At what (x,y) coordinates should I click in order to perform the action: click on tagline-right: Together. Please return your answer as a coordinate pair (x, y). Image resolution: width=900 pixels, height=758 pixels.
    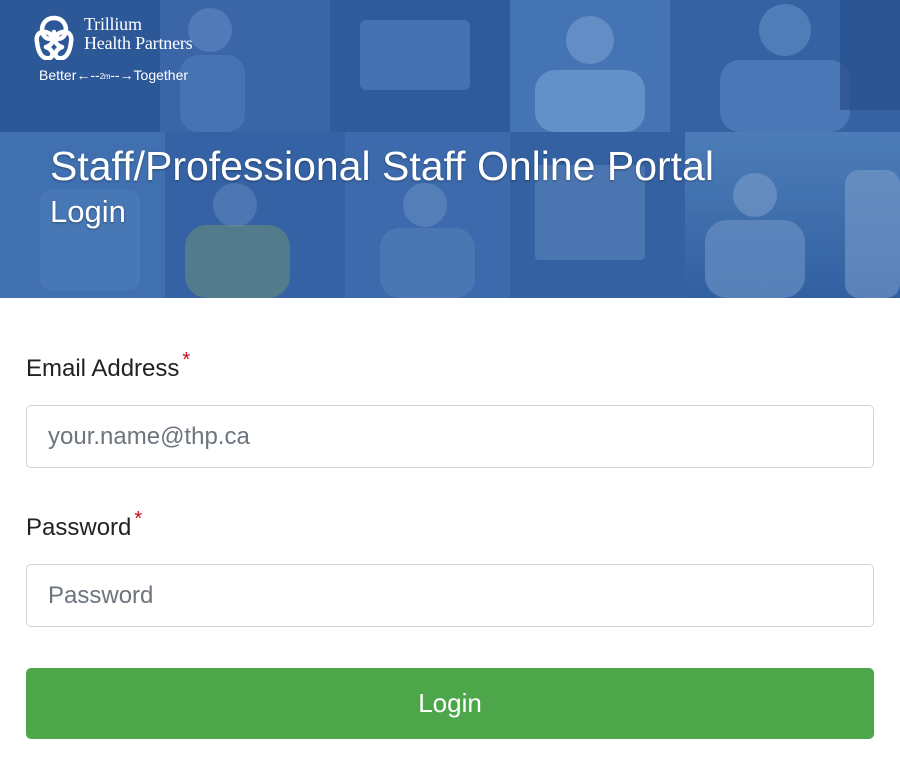
    Looking at the image, I should click on (161, 75).